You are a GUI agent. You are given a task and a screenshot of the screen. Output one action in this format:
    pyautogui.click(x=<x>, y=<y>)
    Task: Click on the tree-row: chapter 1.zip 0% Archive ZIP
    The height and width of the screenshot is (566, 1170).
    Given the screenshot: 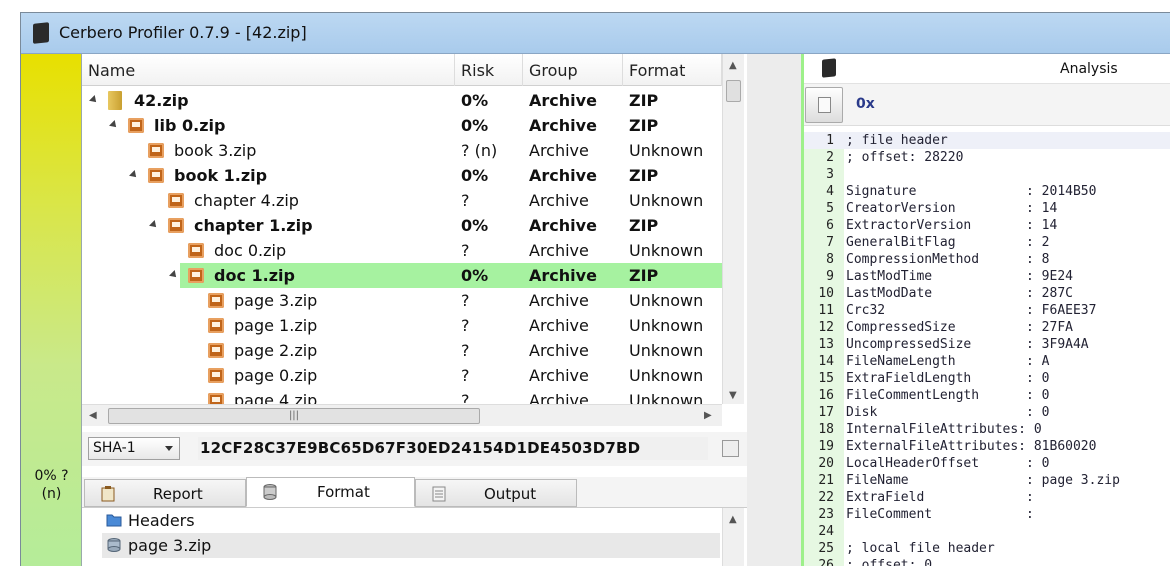 What is the action you would take?
    pyautogui.click(x=402, y=225)
    